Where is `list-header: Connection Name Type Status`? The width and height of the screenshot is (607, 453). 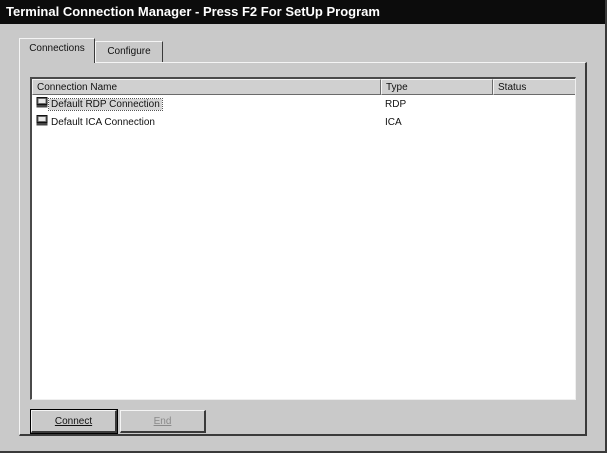
list-header: Connection Name Type Status is located at coordinates (303, 87).